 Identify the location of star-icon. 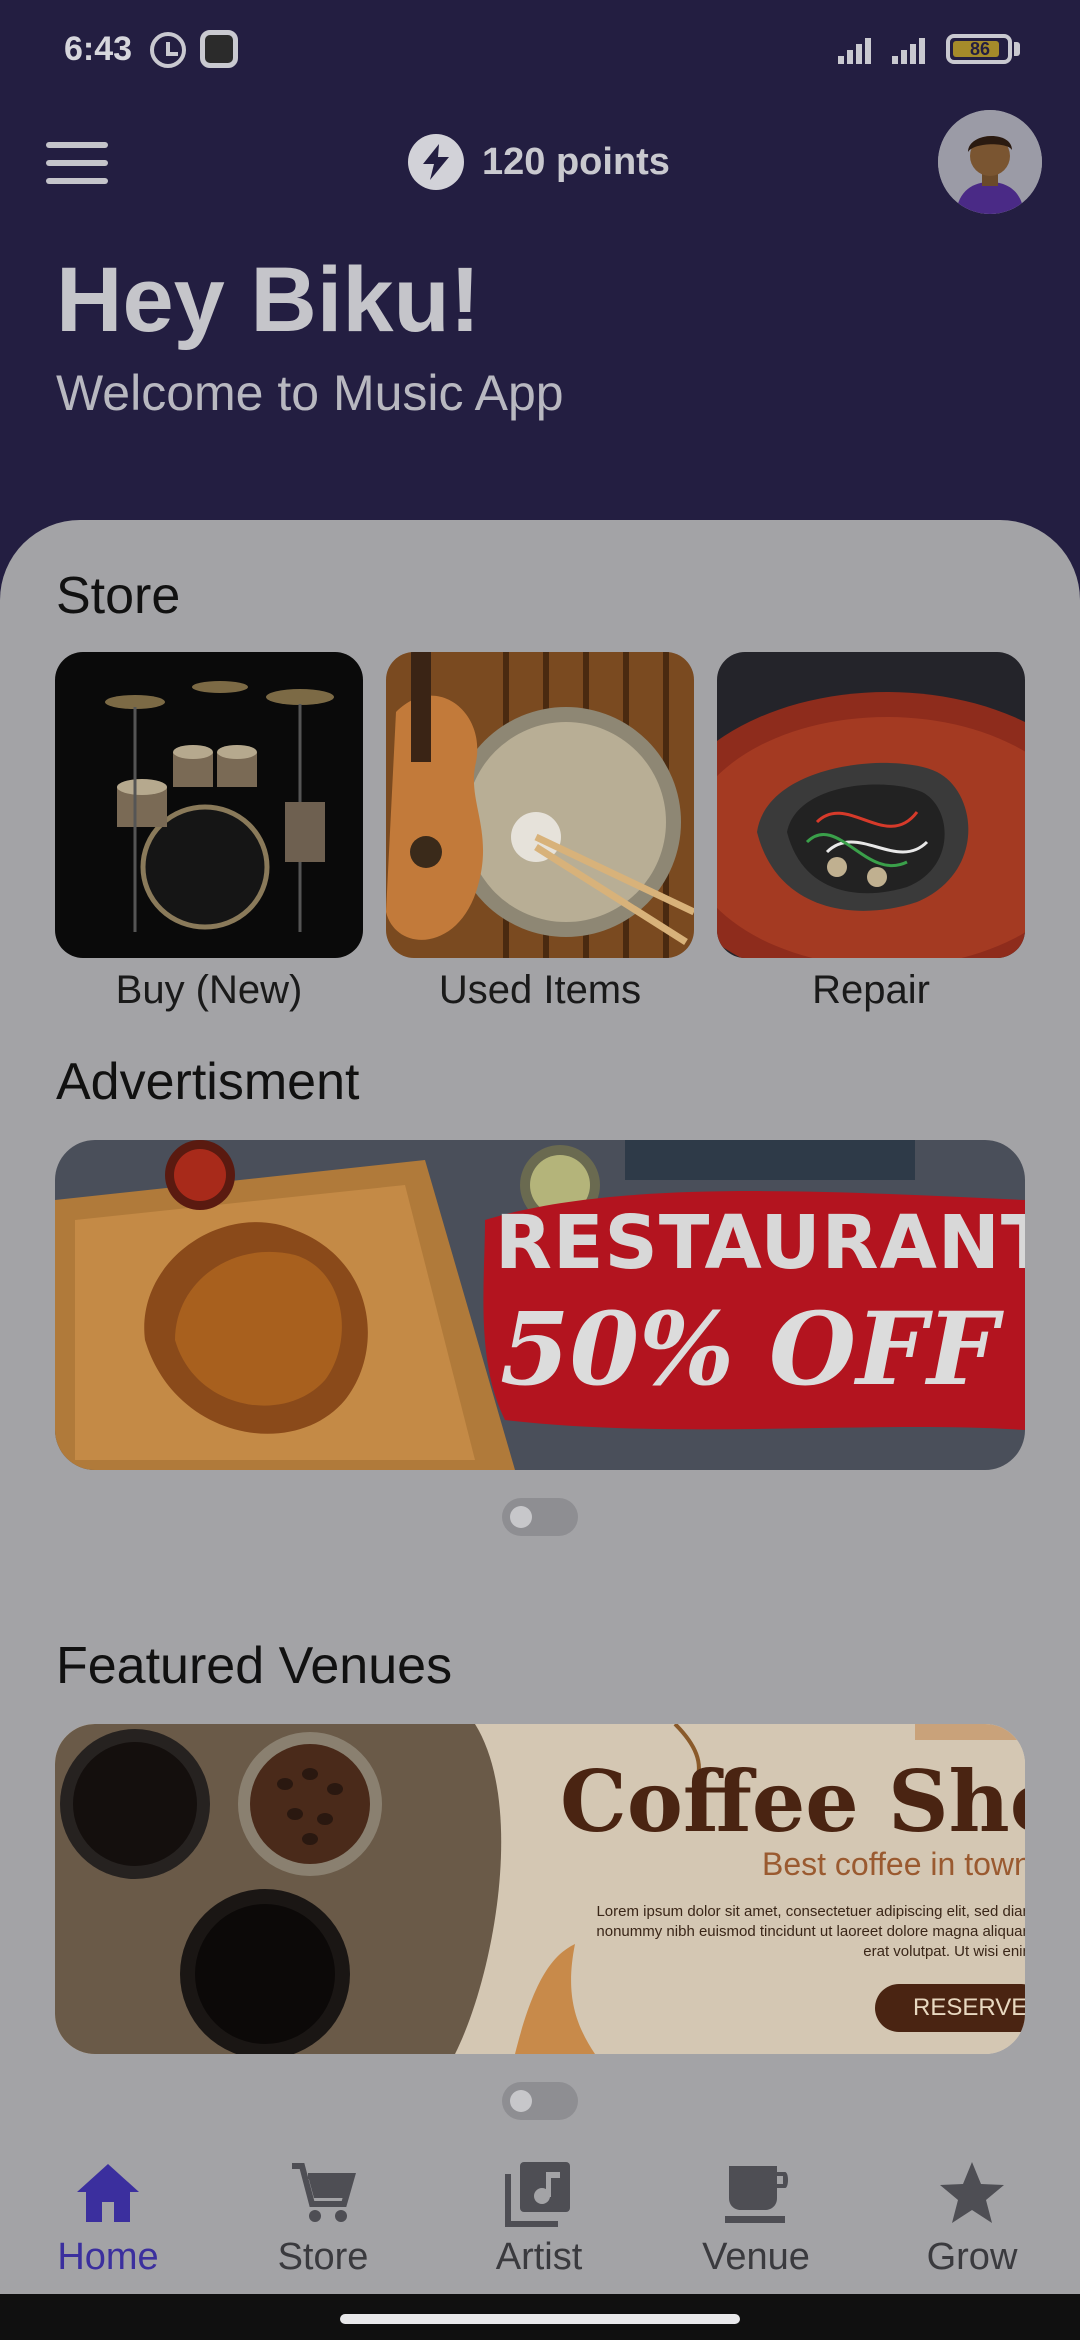
(972, 2192).